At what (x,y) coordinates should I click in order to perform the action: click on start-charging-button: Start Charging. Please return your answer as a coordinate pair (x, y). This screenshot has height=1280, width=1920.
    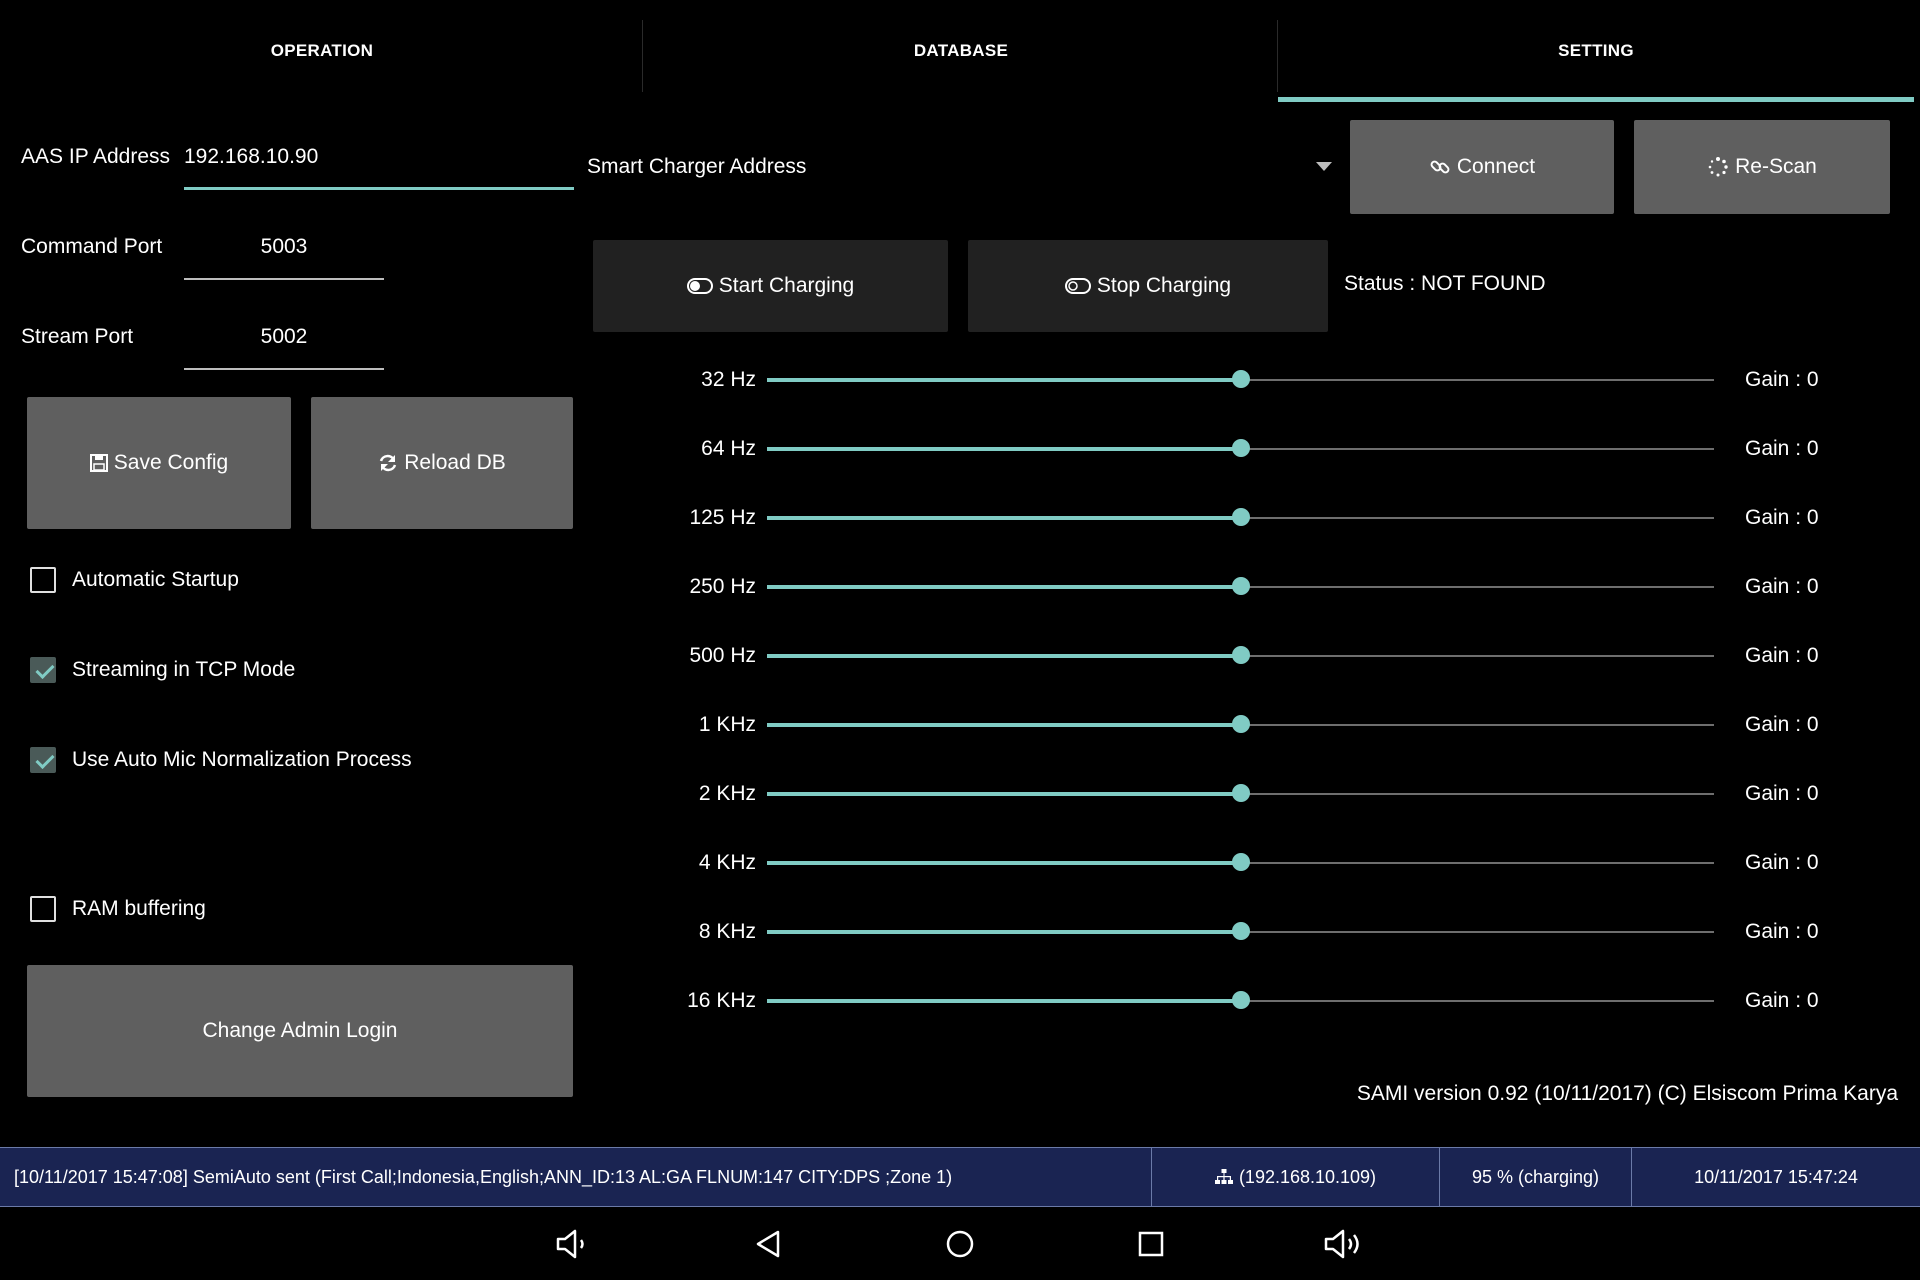
    Looking at the image, I should click on (770, 286).